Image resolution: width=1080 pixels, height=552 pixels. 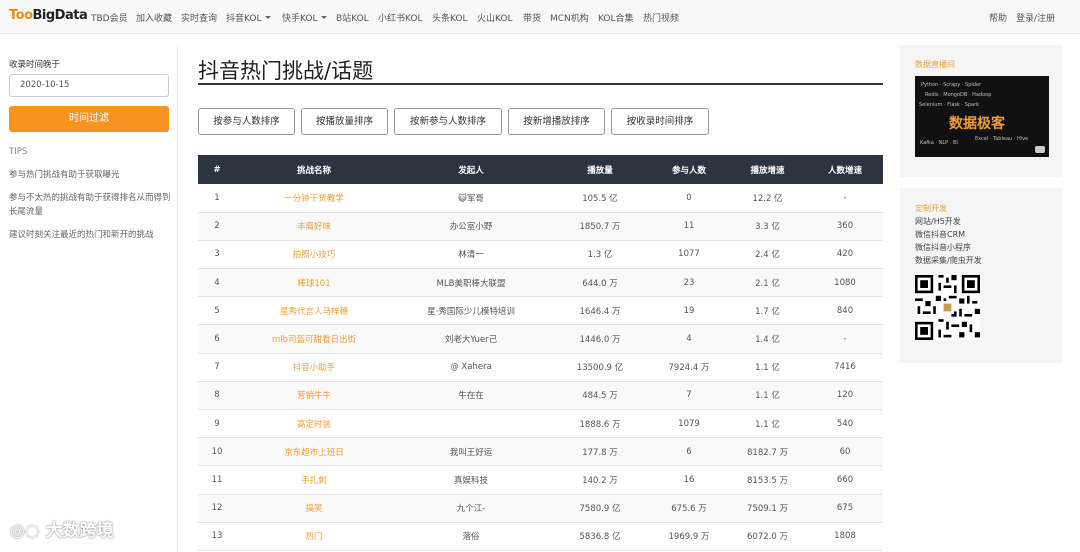 I want to click on nav-kuaishou-kol: 快手KOL, so click(x=304, y=17).